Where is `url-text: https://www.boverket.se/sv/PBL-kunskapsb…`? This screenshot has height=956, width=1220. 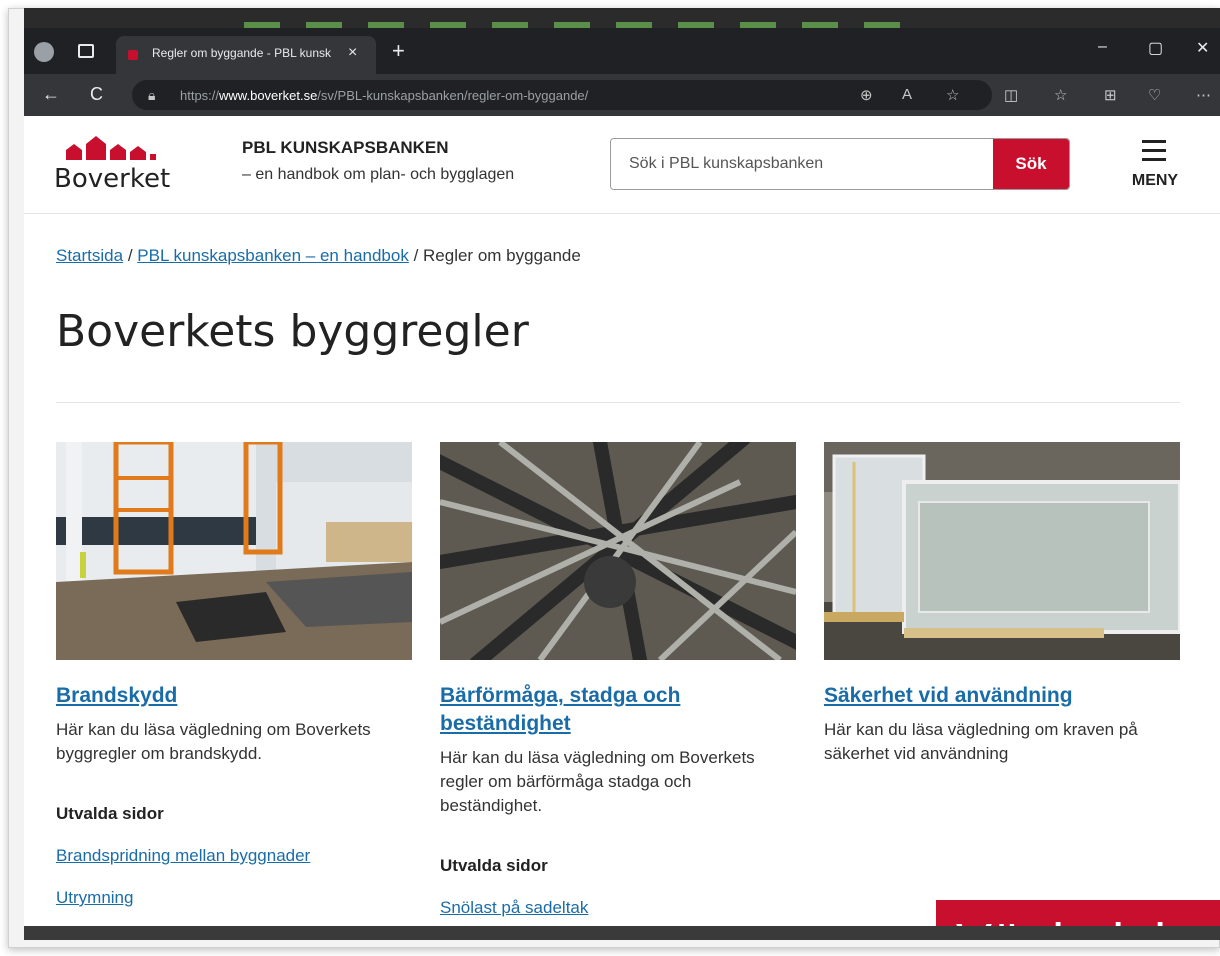
url-text: https://www.boverket.se/sv/PBL-kunskapsb… is located at coordinates (384, 95).